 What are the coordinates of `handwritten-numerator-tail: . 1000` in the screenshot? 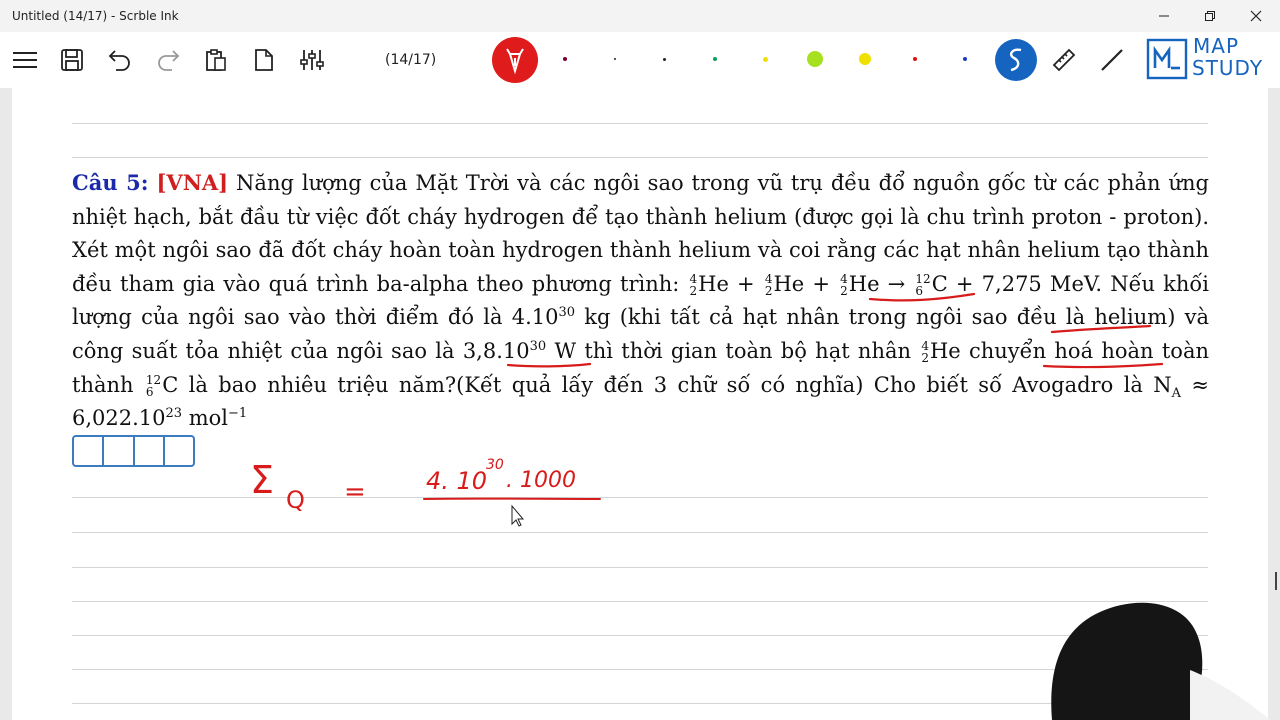 It's located at (541, 480).